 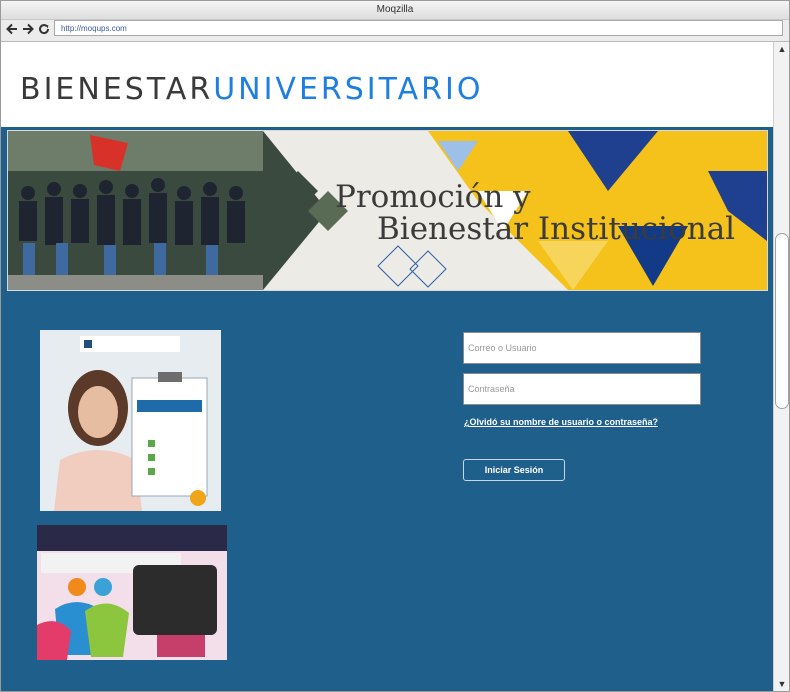 I want to click on promo-card-joven, so click(x=132, y=592).